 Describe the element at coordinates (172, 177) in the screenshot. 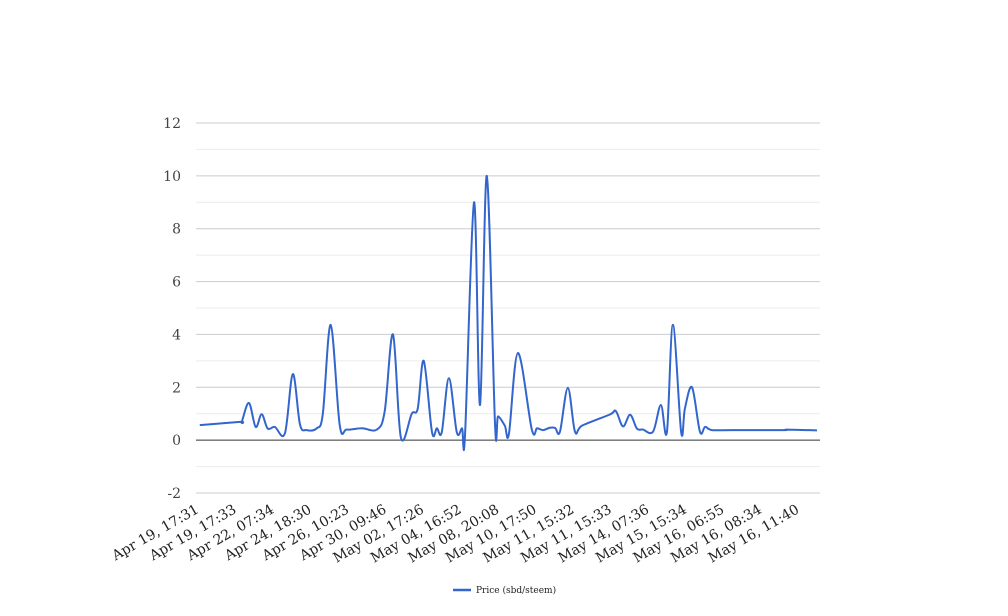

I see `y-tick-label: 10` at that location.